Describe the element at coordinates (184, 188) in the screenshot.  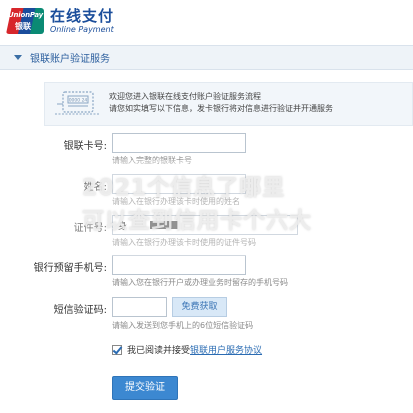
I see `watermark-line-1: 2021个信息了哪里` at that location.